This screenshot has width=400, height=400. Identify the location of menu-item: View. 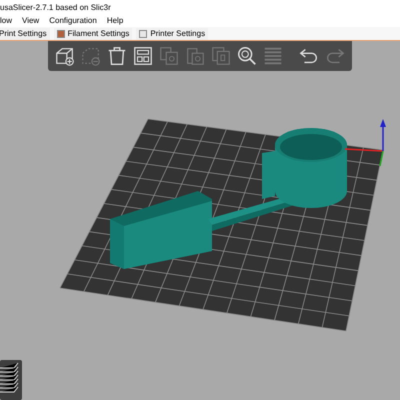
(31, 20).